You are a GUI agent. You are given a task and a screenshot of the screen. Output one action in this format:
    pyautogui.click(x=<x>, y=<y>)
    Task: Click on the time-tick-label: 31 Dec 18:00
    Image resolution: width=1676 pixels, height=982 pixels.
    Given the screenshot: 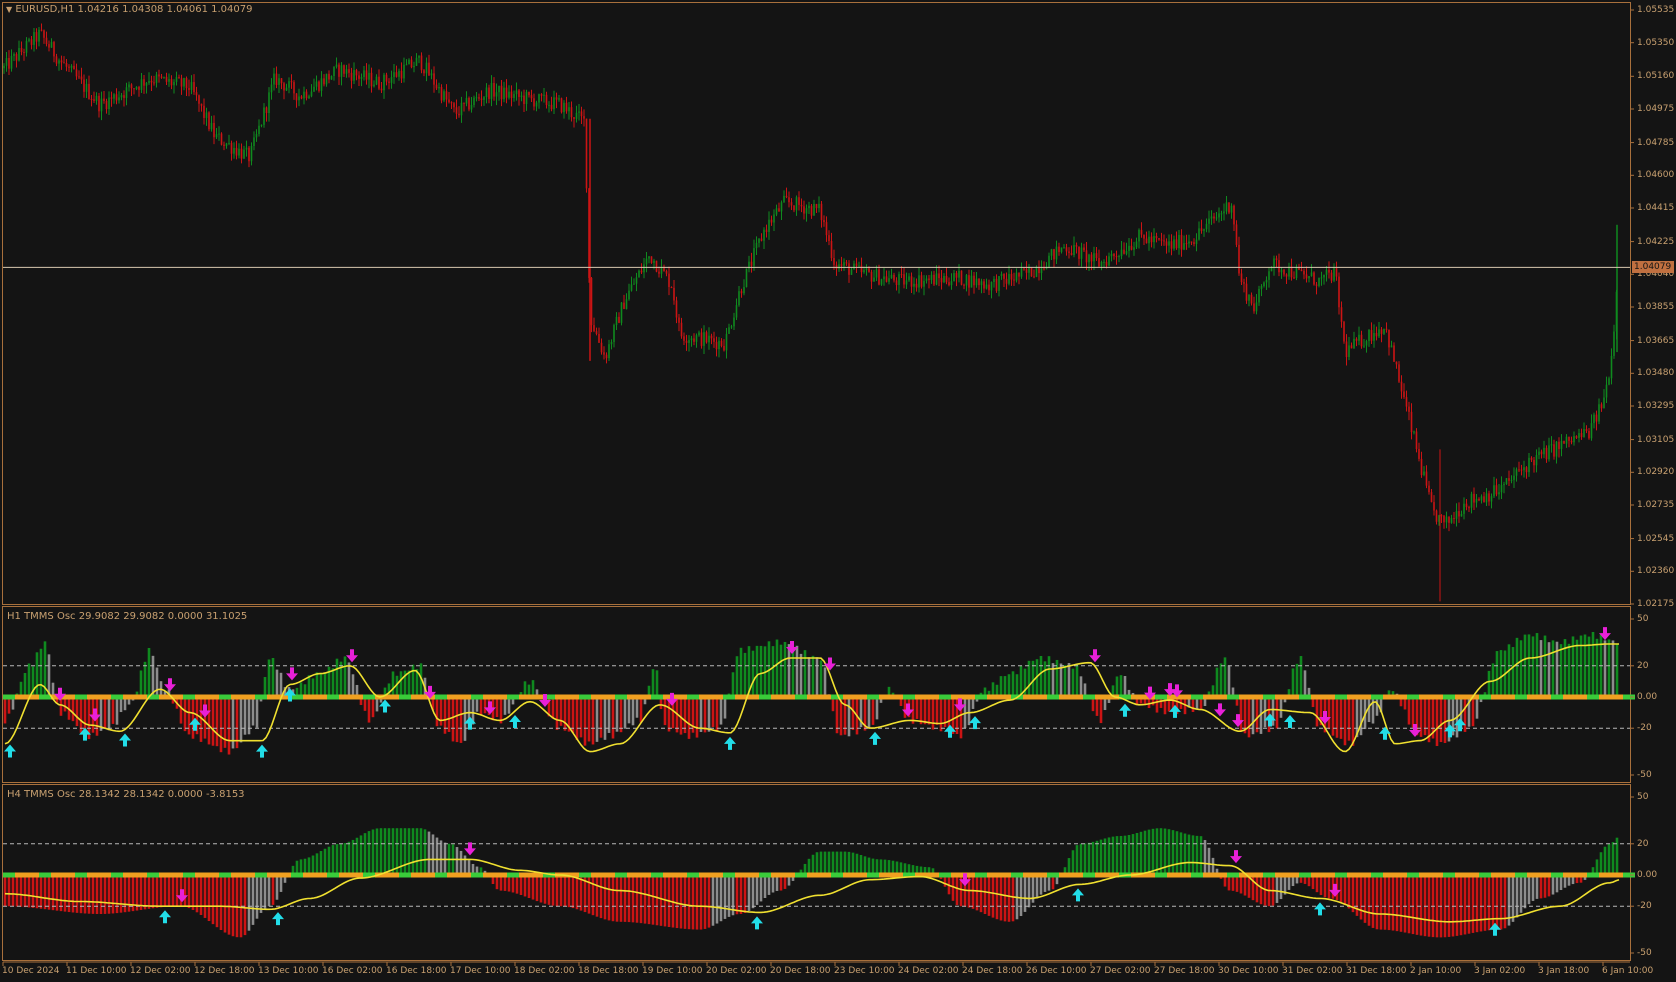 What is the action you would take?
    pyautogui.click(x=1376, y=971)
    